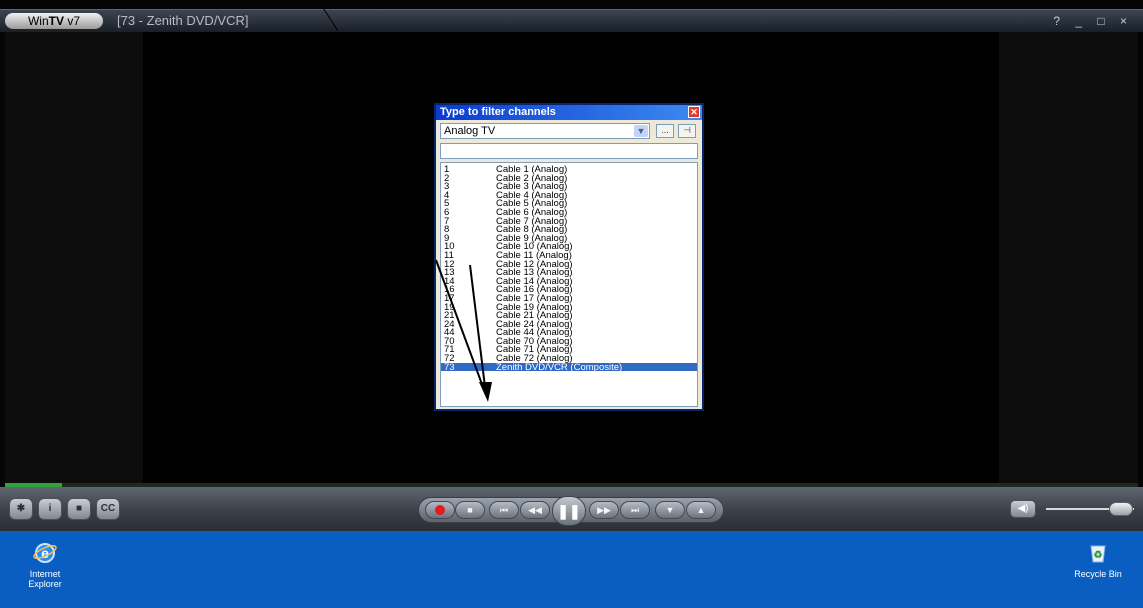  I want to click on channel-row: 73 Zenith DVD/VCR (Composite), so click(569, 367).